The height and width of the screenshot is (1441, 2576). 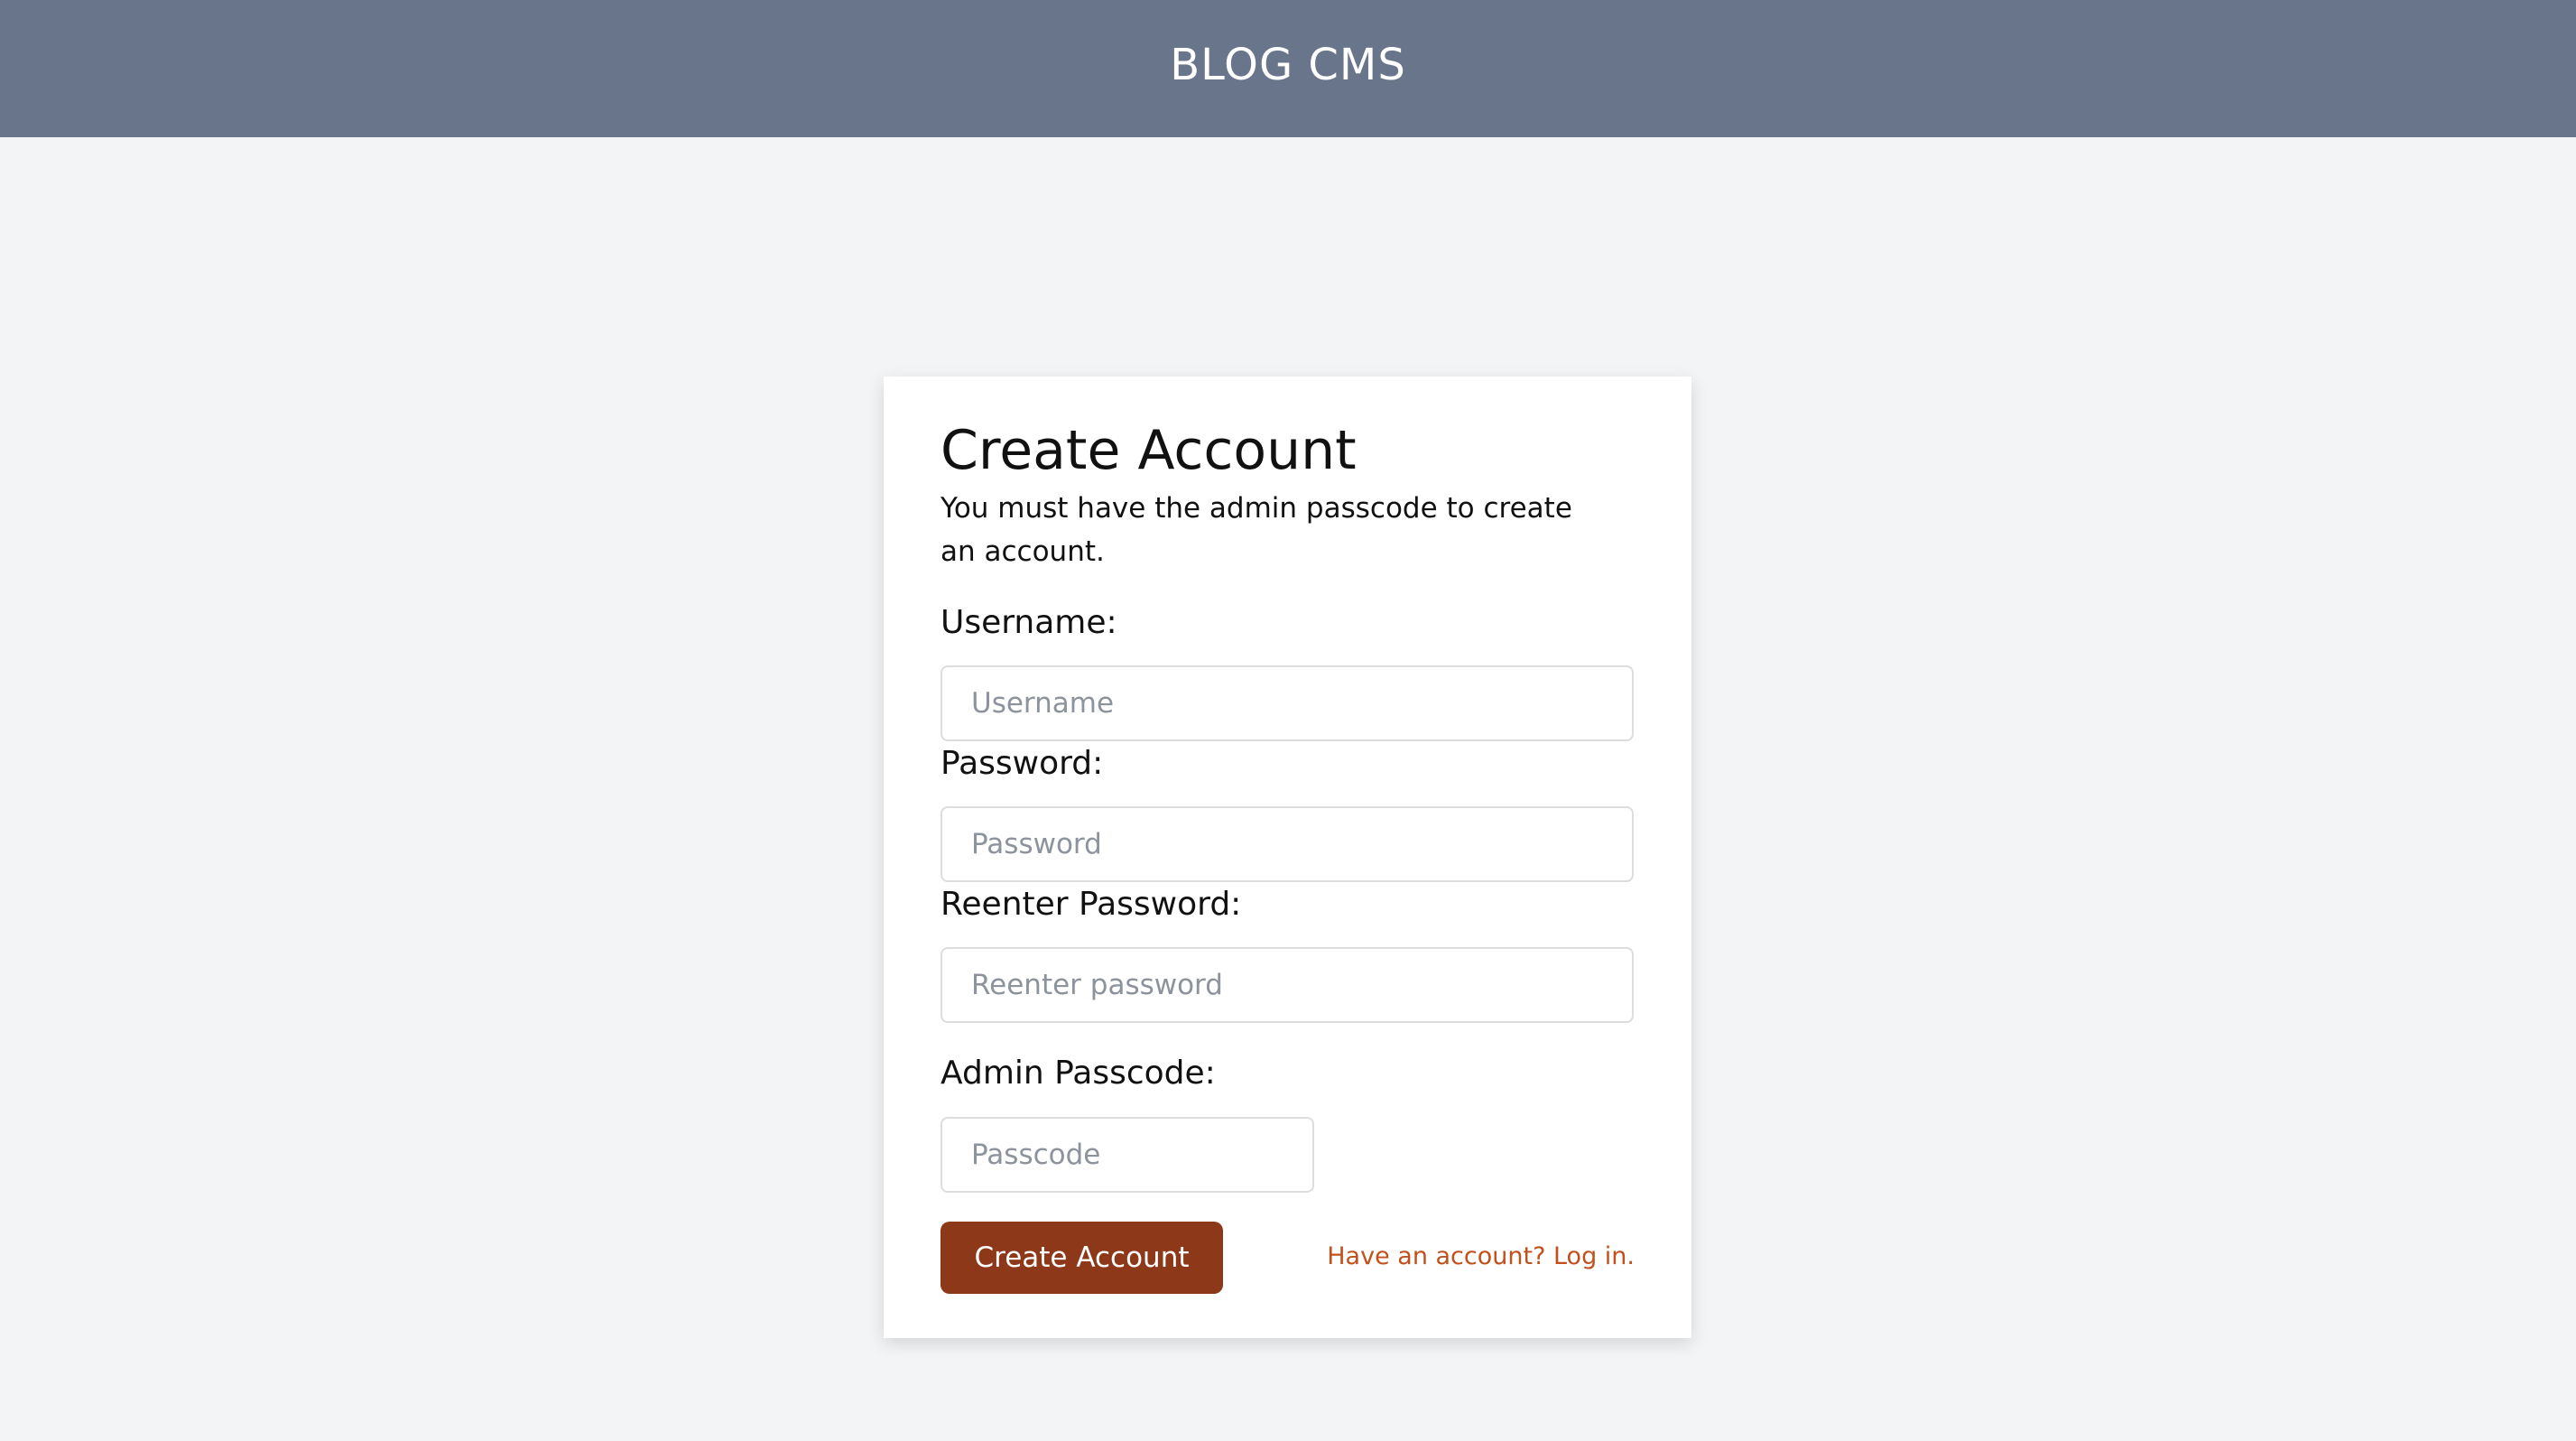 What do you see at coordinates (1127, 1155) in the screenshot?
I see `admin-passcode-input` at bounding box center [1127, 1155].